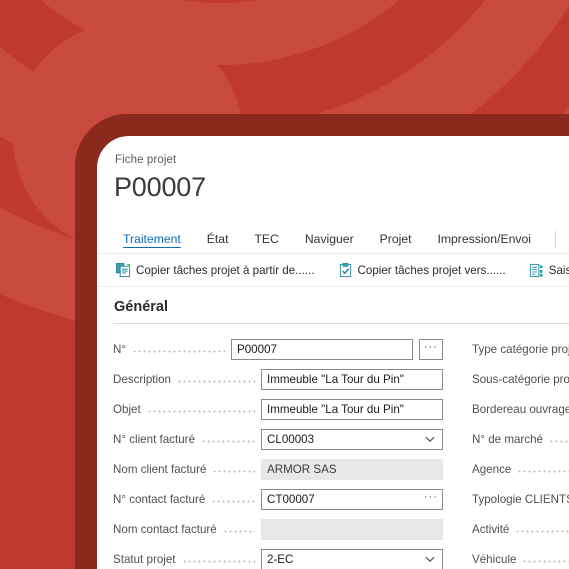  Describe the element at coordinates (494, 559) in the screenshot. I see `field-label-vehicule: Véhicule` at that location.